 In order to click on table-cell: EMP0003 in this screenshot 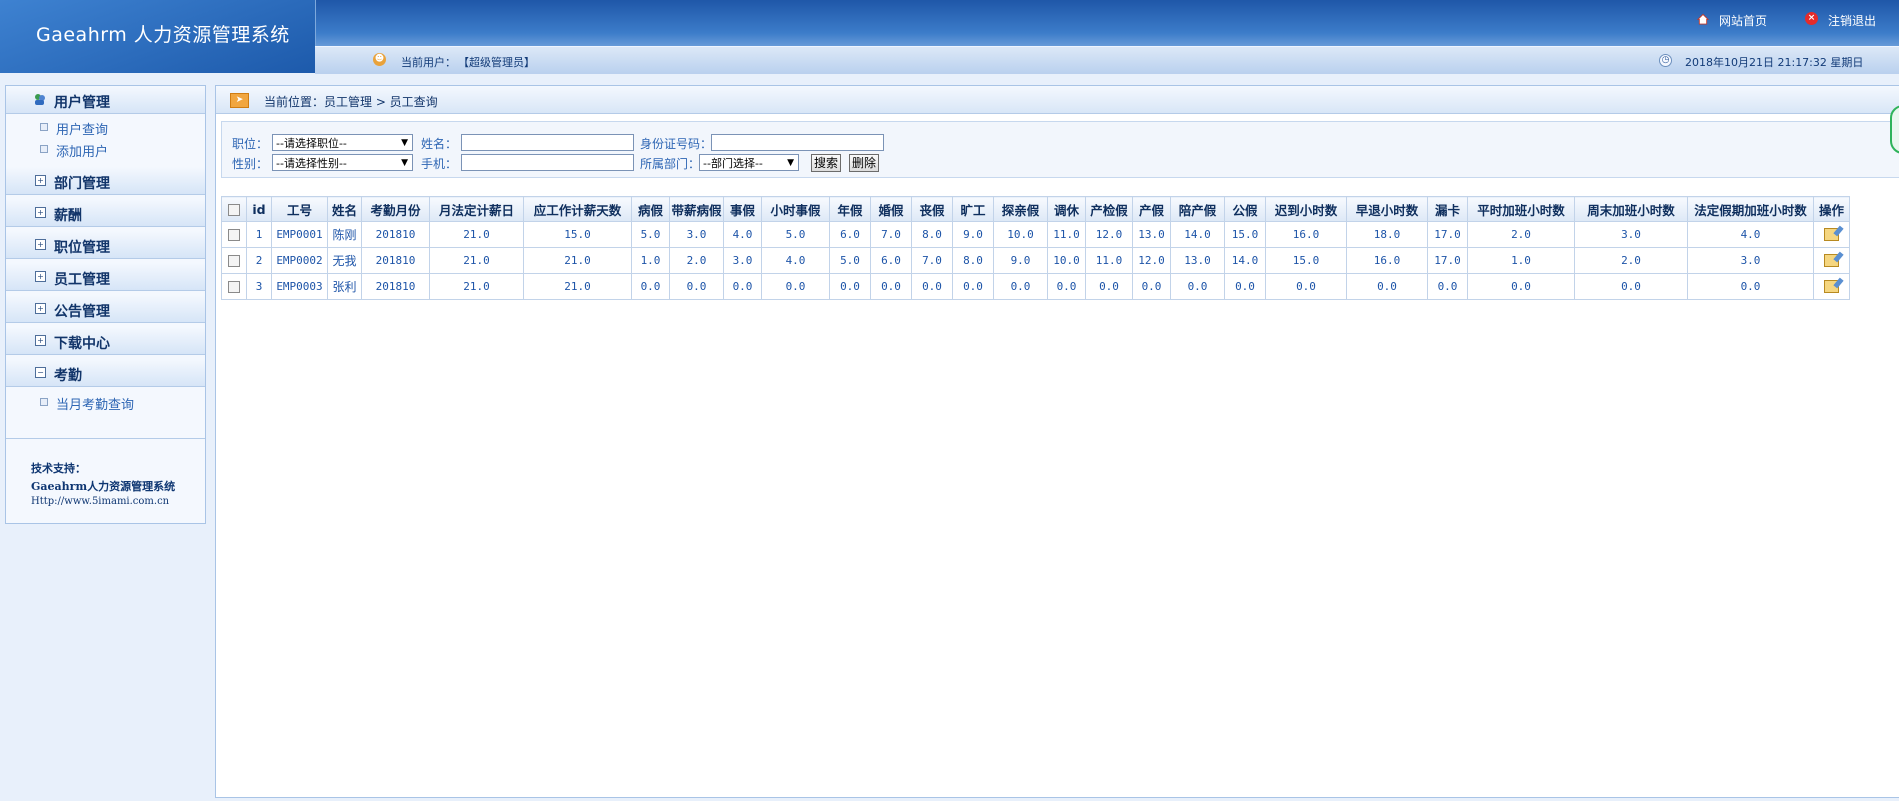, I will do `click(299, 286)`.